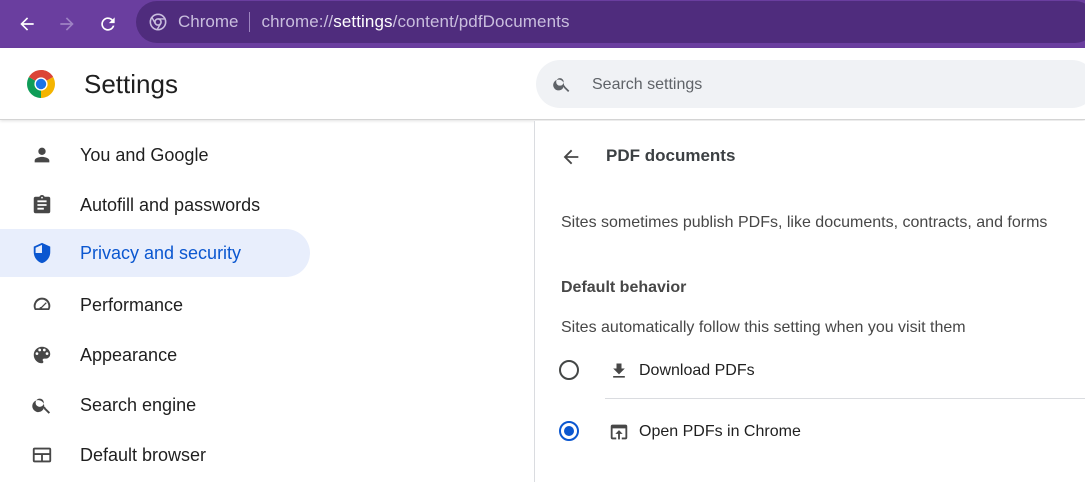  I want to click on search-input, so click(832, 85).